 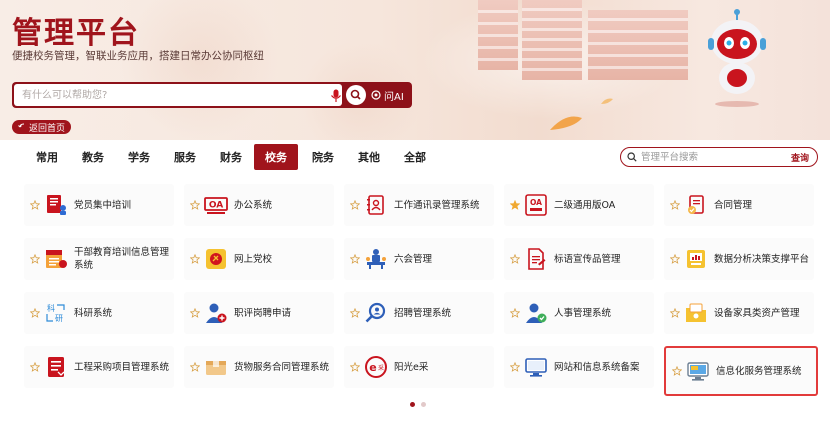 What do you see at coordinates (282, 367) in the screenshot?
I see `app-label: 货物服务合同管理系统` at bounding box center [282, 367].